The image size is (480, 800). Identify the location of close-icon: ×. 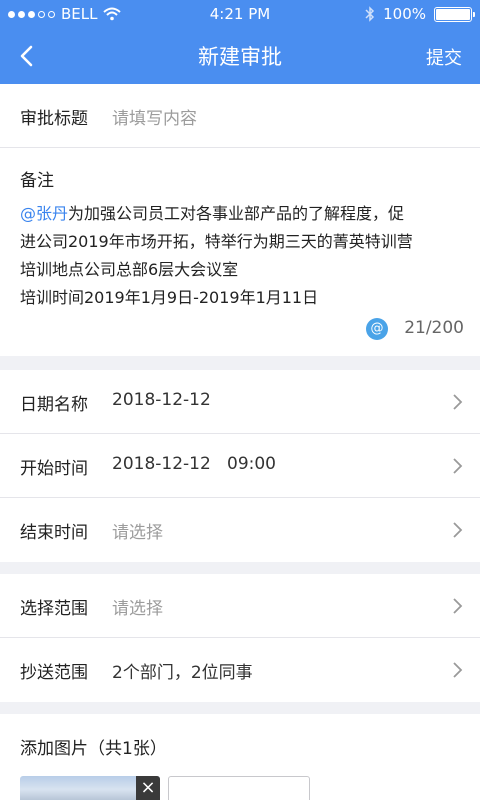
(148, 788).